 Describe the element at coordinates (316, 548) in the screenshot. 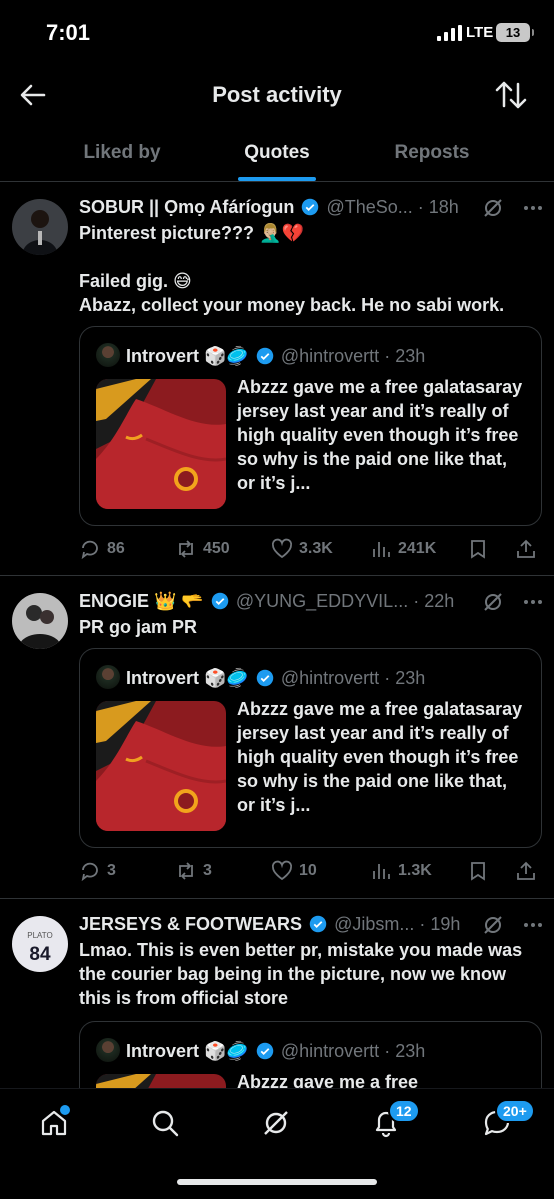

I see `like-count: 3.3K` at that location.